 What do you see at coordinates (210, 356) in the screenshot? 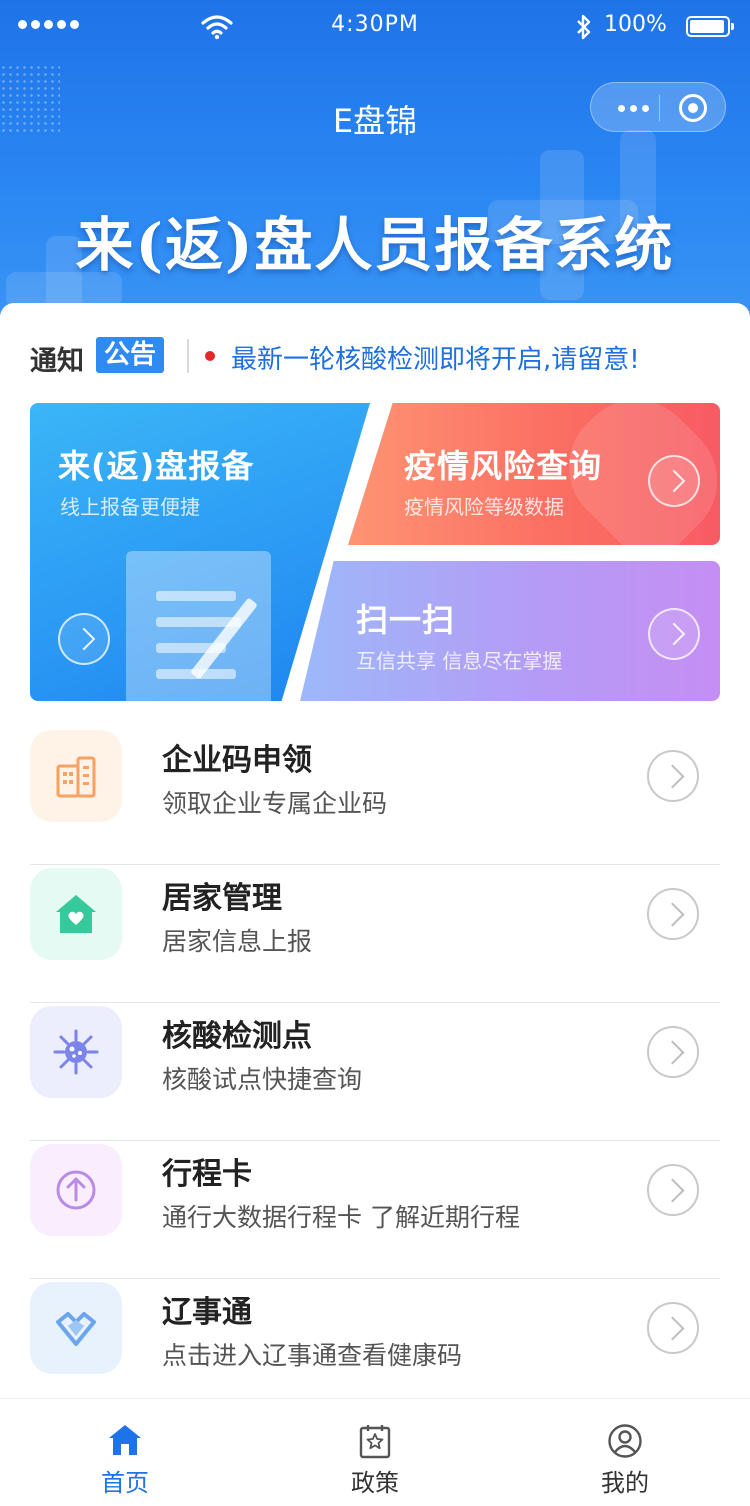
I see `notice-dot-icon` at bounding box center [210, 356].